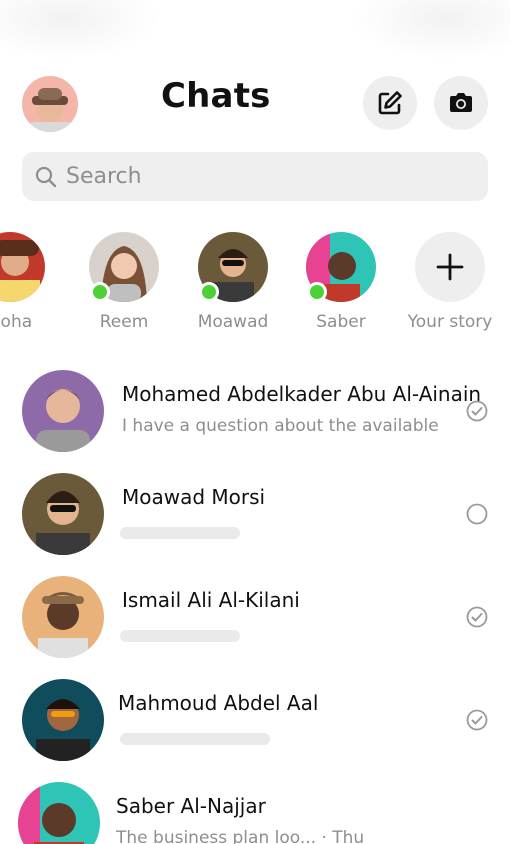  I want to click on add-story-circle, so click(450, 267).